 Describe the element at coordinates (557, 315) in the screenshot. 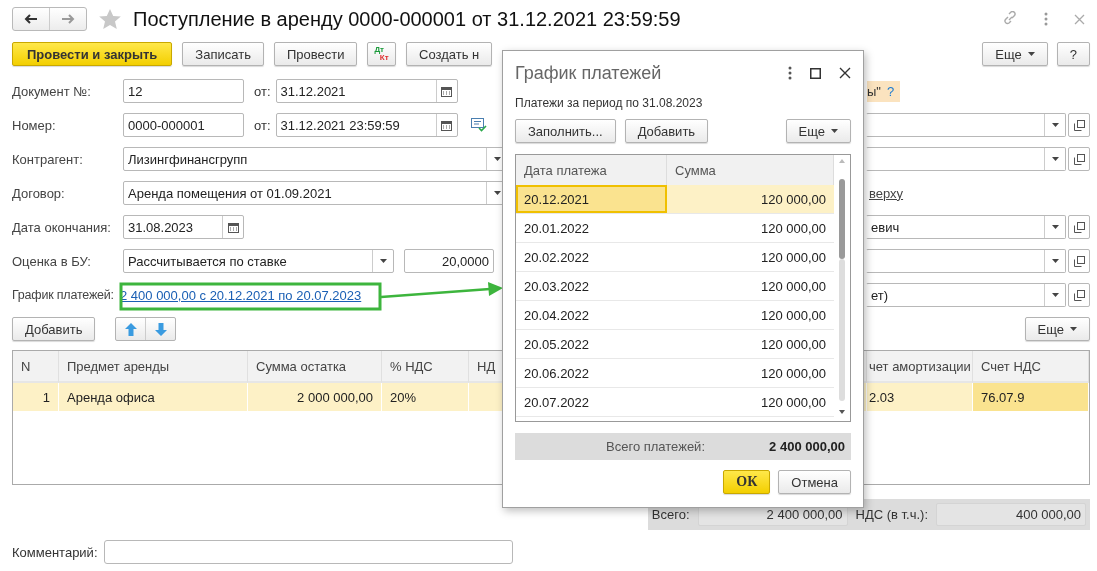

I see `table-cell-text: 20.04.2022` at that location.